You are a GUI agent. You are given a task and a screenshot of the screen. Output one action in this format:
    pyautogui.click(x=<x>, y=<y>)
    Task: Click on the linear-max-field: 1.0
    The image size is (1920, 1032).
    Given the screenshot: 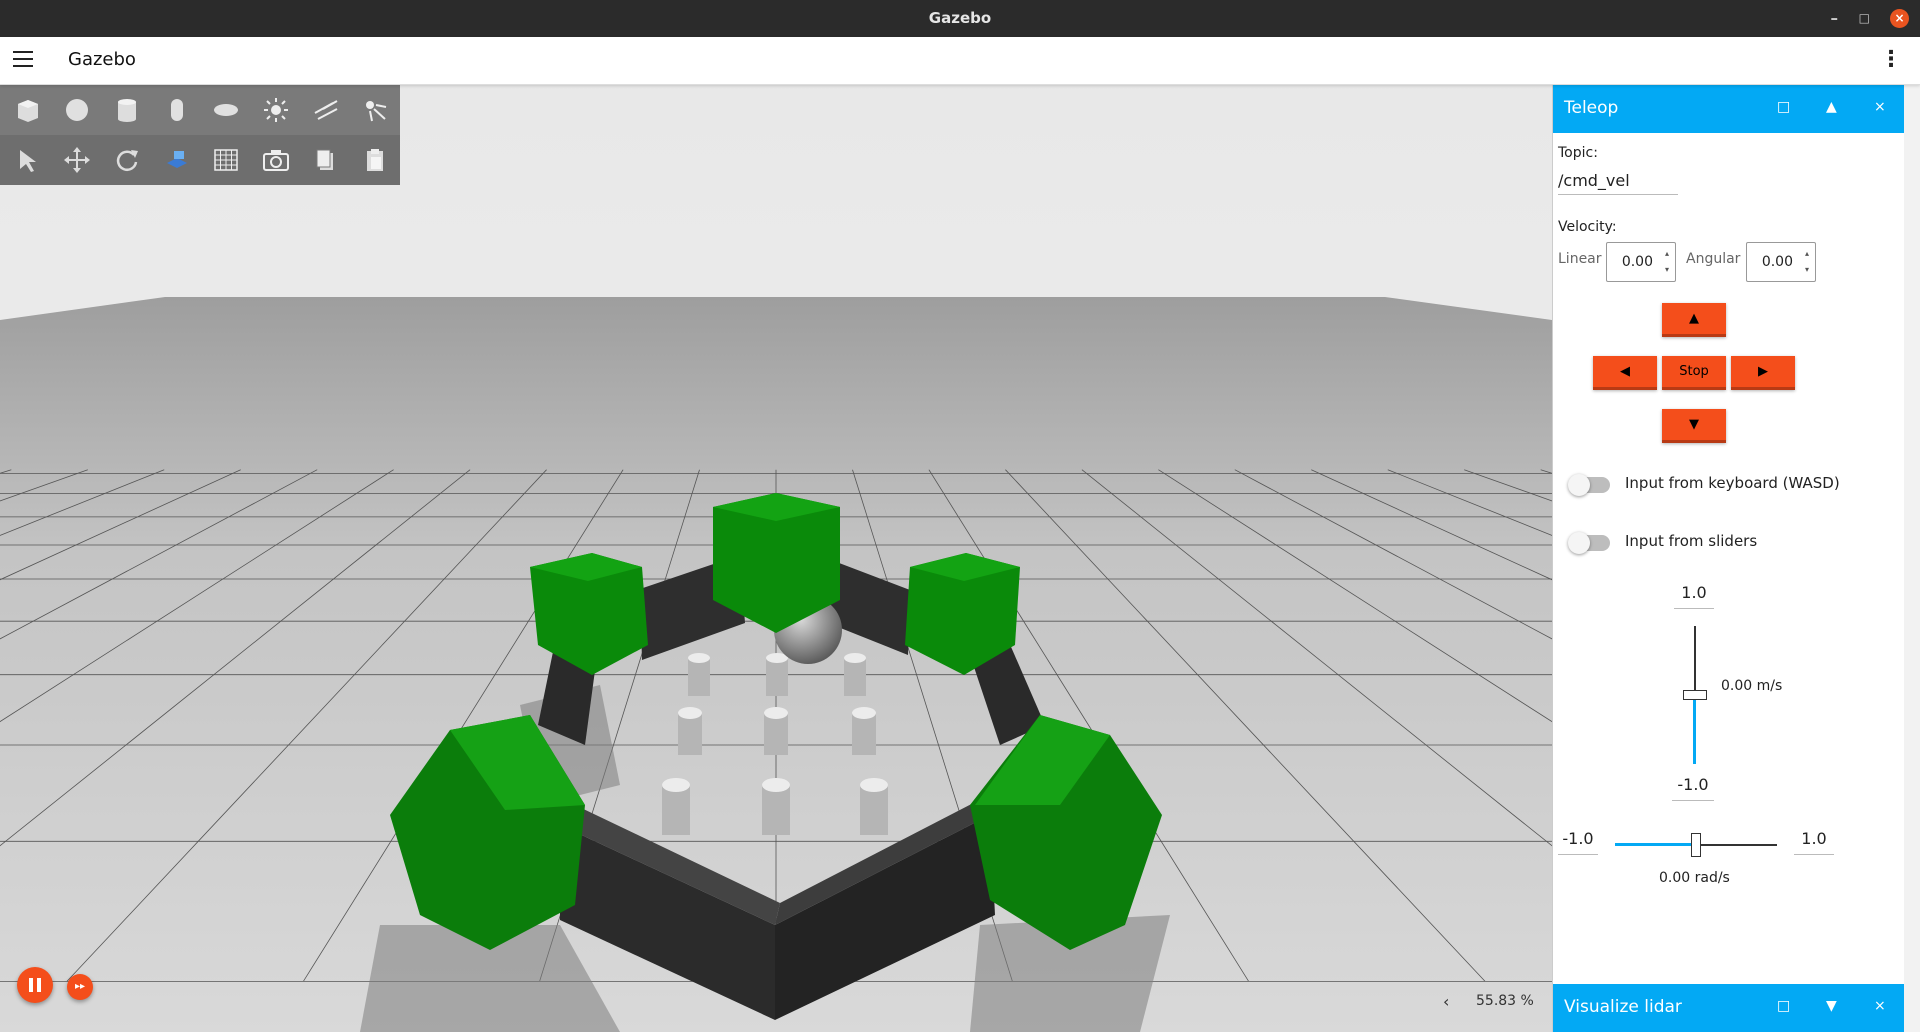 What is the action you would take?
    pyautogui.click(x=1694, y=596)
    